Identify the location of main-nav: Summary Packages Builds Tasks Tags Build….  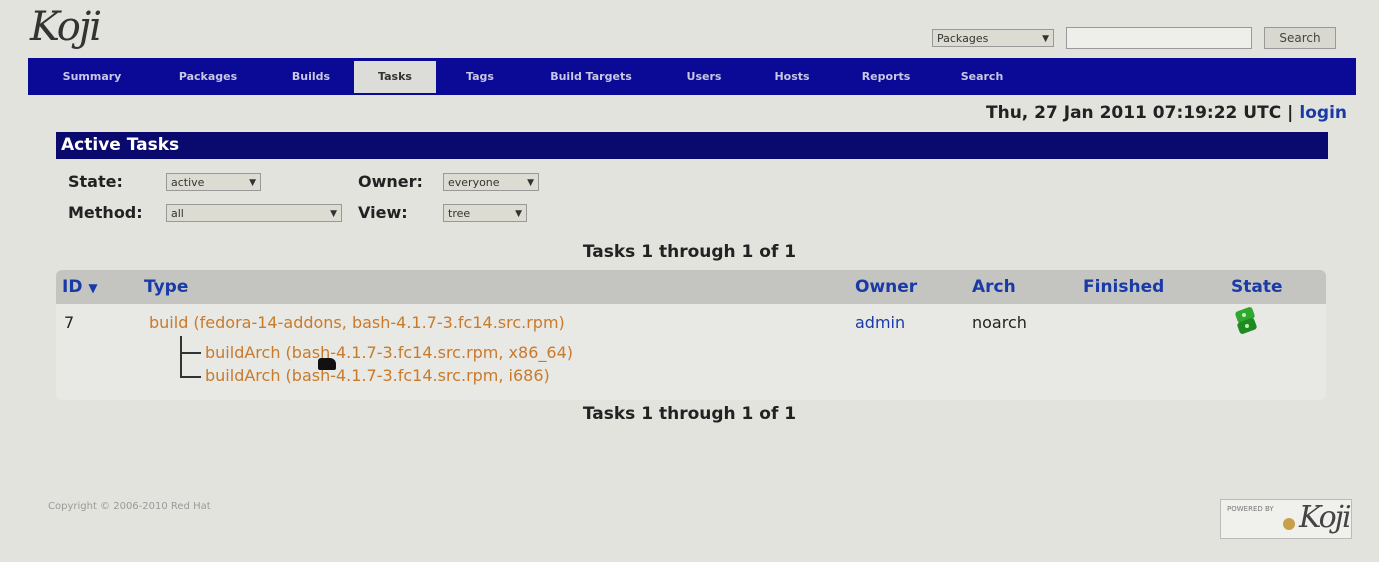
(692, 76).